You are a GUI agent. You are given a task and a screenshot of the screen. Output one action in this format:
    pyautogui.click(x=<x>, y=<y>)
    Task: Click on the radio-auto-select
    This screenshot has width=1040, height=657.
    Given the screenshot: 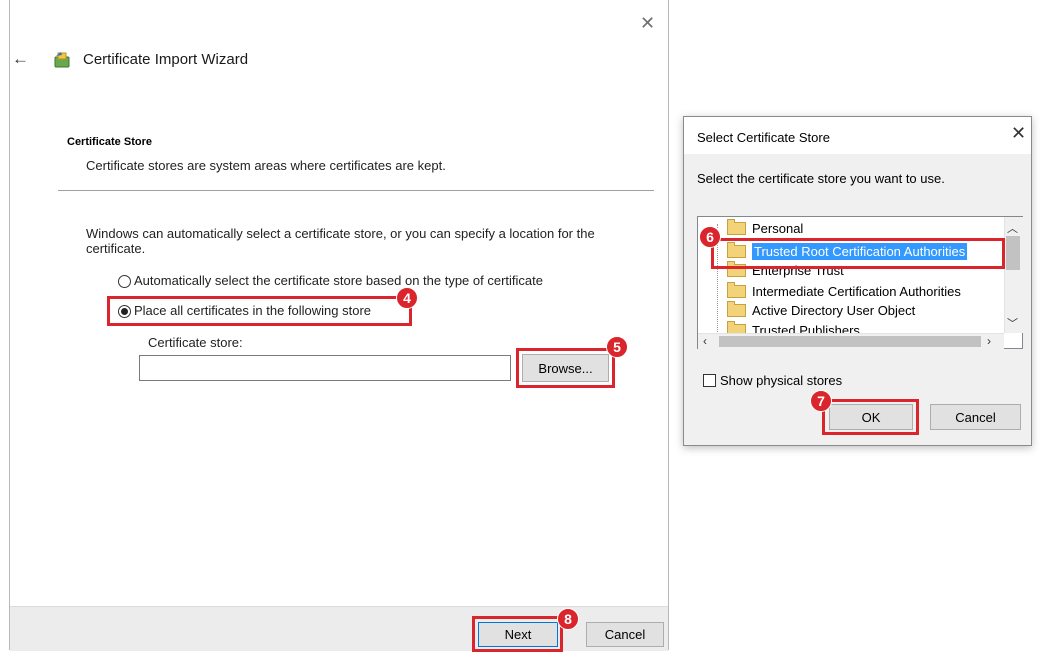 What is the action you would take?
    pyautogui.click(x=124, y=281)
    